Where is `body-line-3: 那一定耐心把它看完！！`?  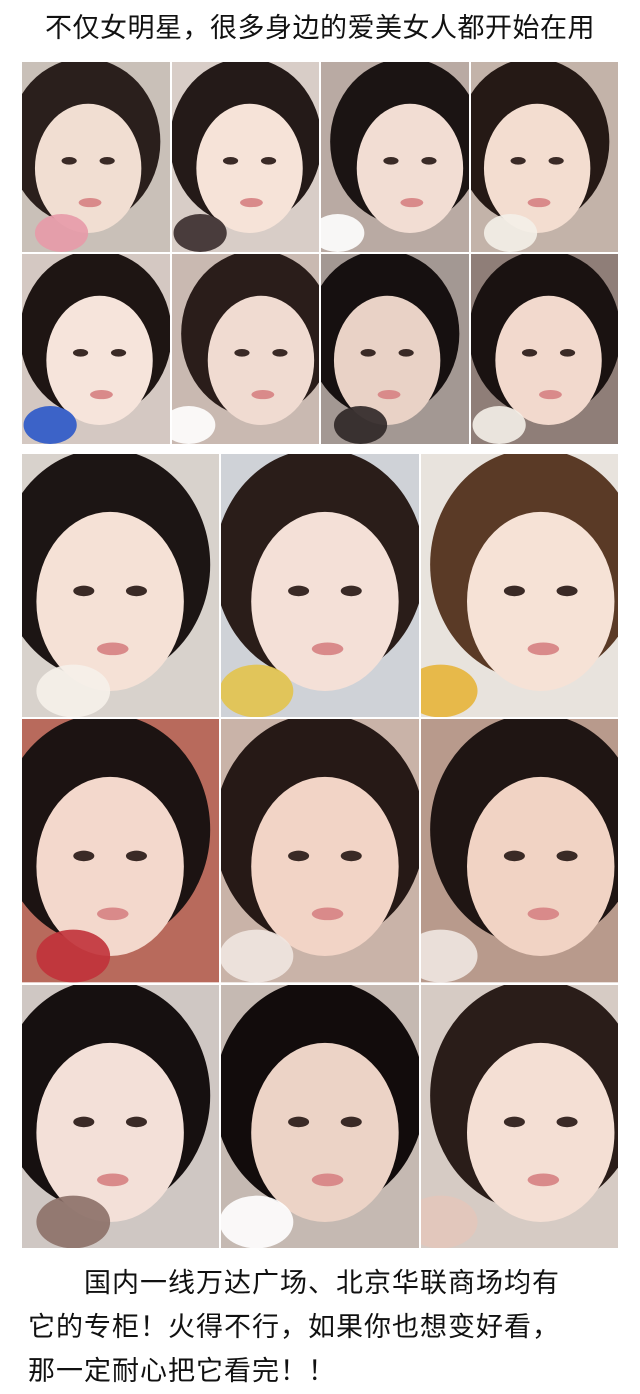 body-line-3: 那一定耐心把它看完！！ is located at coordinates (182, 1371).